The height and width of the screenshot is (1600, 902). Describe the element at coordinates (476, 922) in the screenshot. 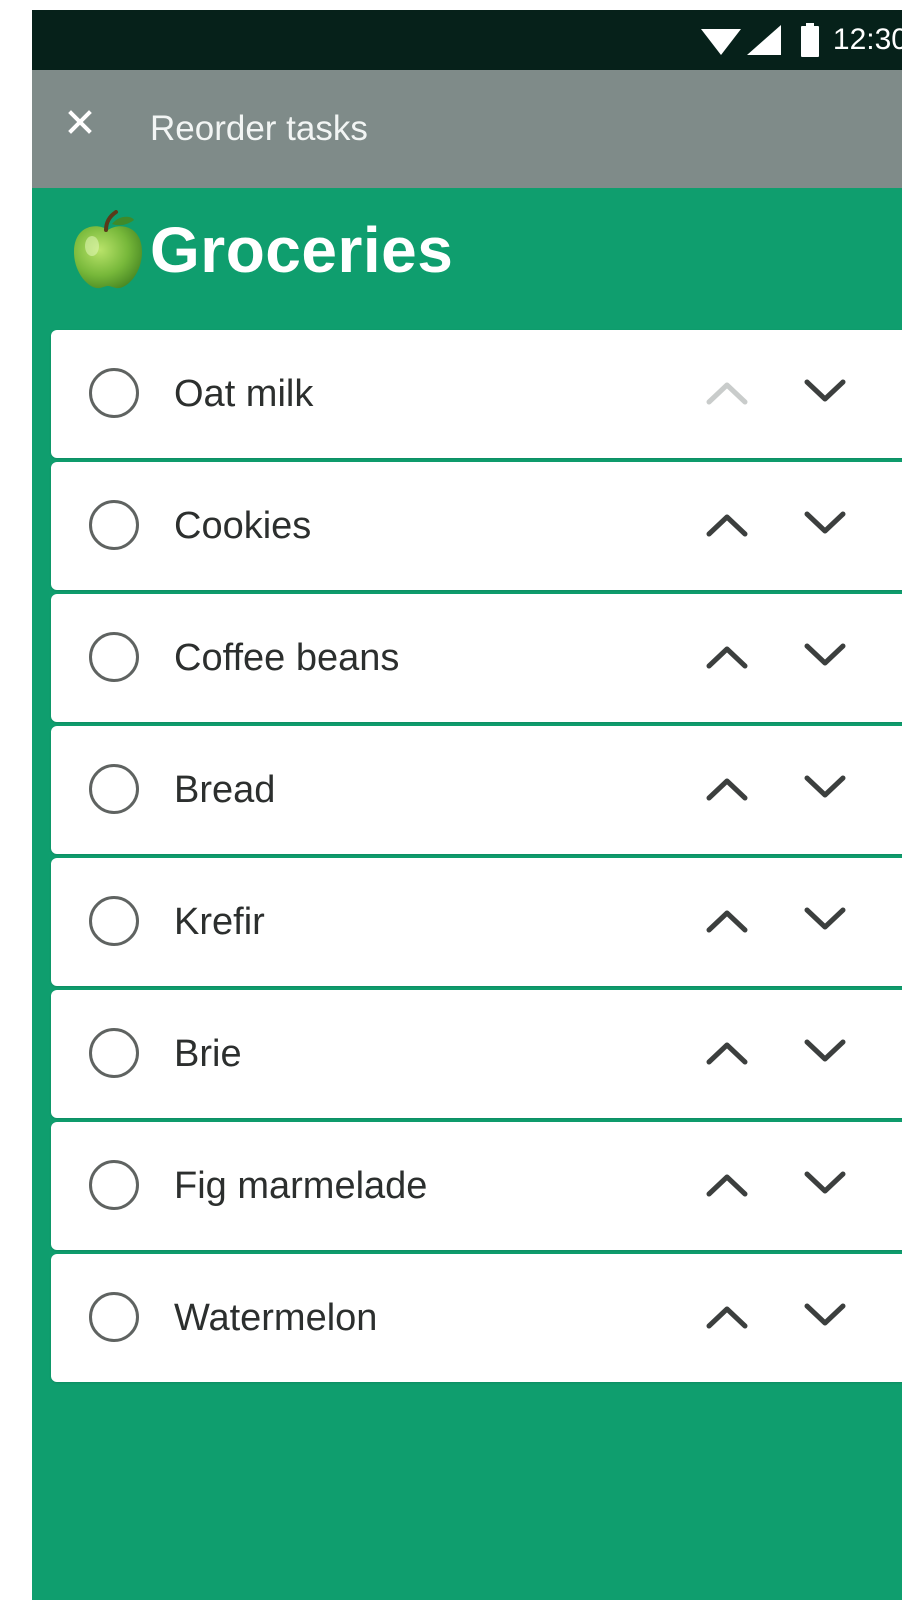

I see `task-row: Krefir` at that location.